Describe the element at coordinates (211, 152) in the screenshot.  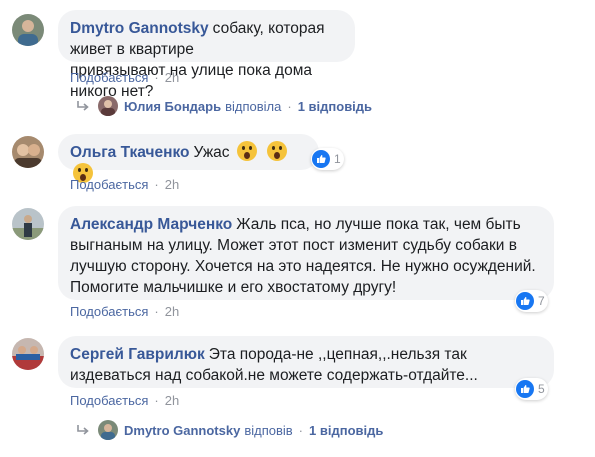
I see `comment-text: Ужас` at that location.